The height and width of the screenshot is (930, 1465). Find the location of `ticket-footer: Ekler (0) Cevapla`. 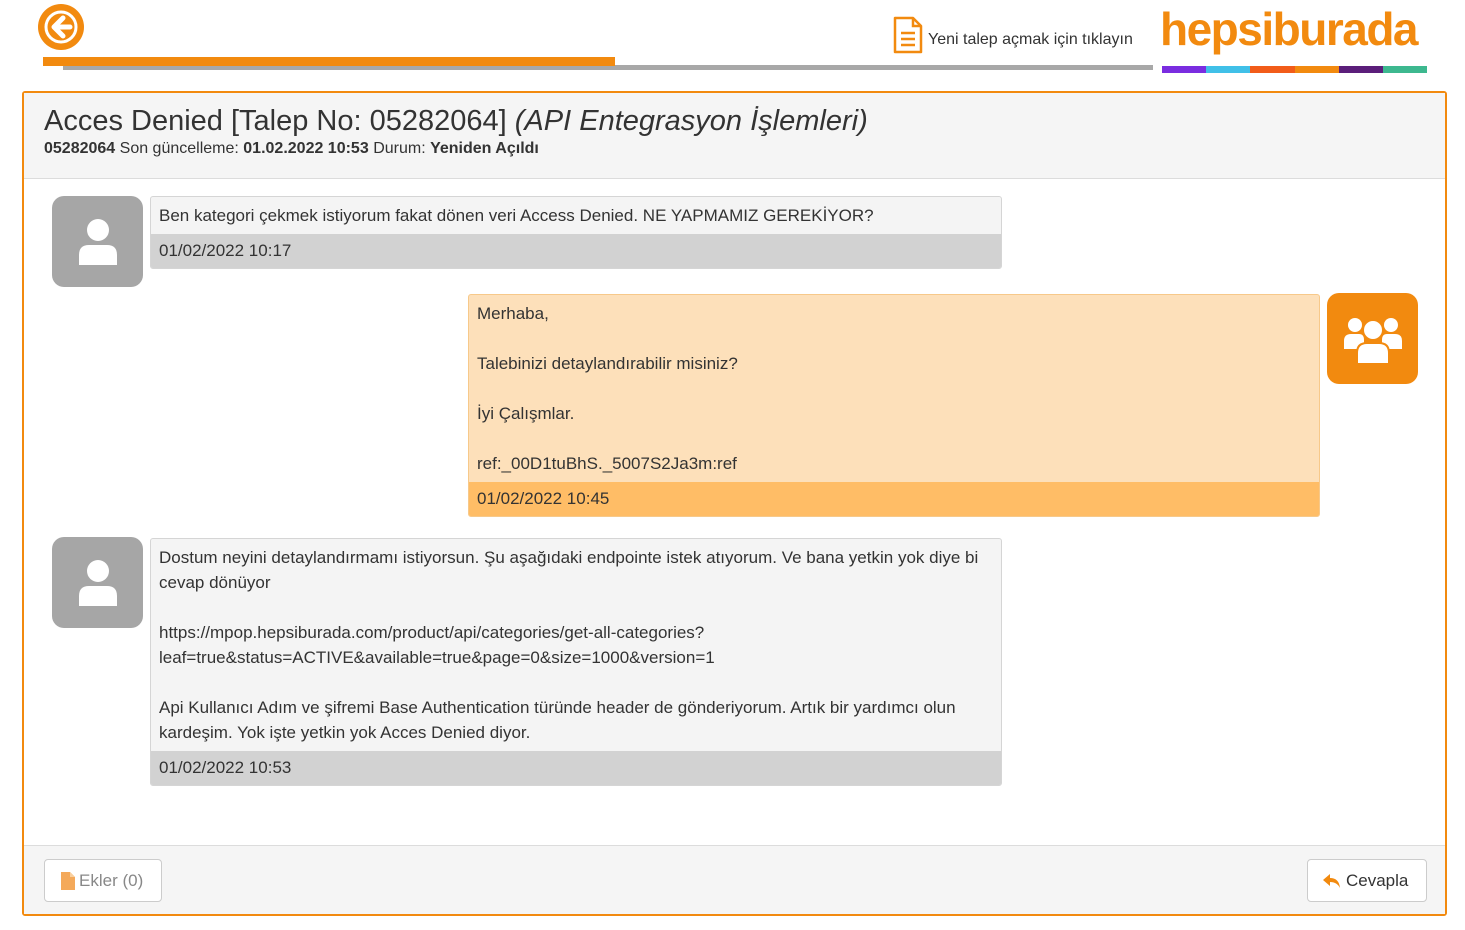

ticket-footer: Ekler (0) Cevapla is located at coordinates (734, 879).